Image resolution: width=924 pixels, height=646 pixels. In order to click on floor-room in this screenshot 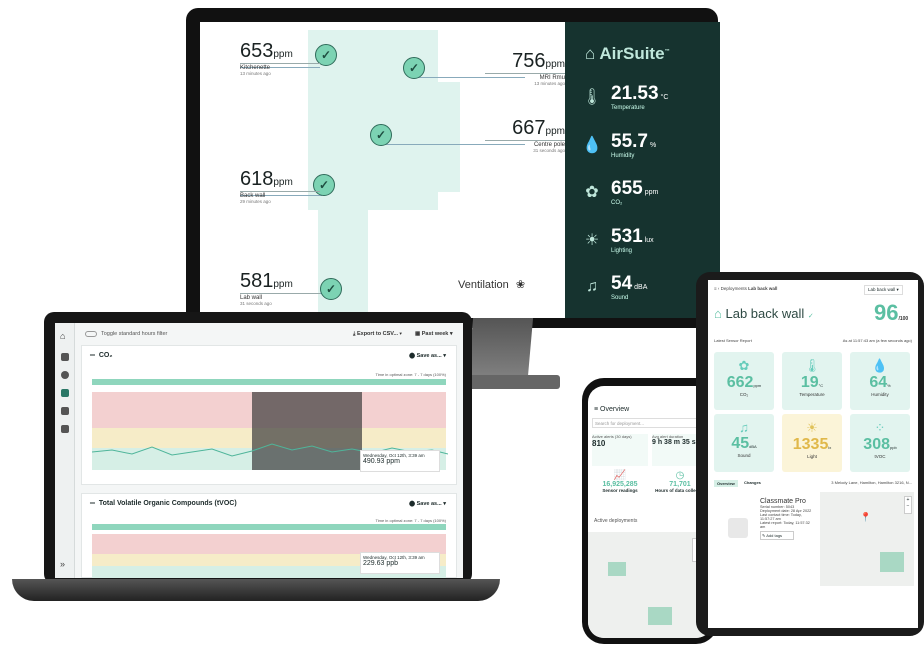, I will do `click(445, 137)`.